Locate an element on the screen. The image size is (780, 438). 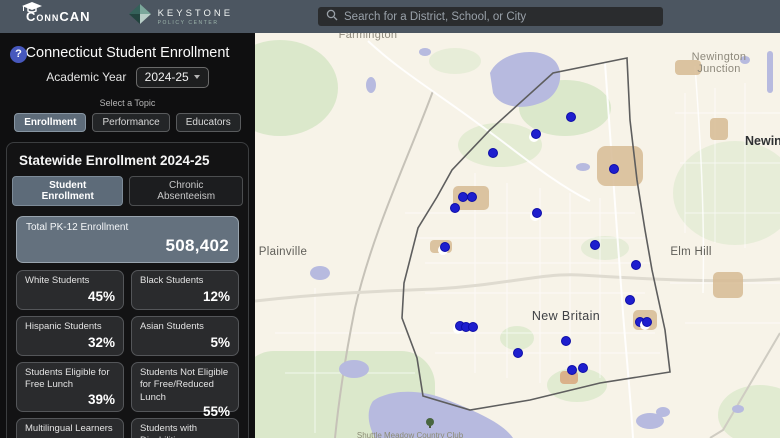
stat-label: Students with Disabilities is located at coordinates (169, 430).